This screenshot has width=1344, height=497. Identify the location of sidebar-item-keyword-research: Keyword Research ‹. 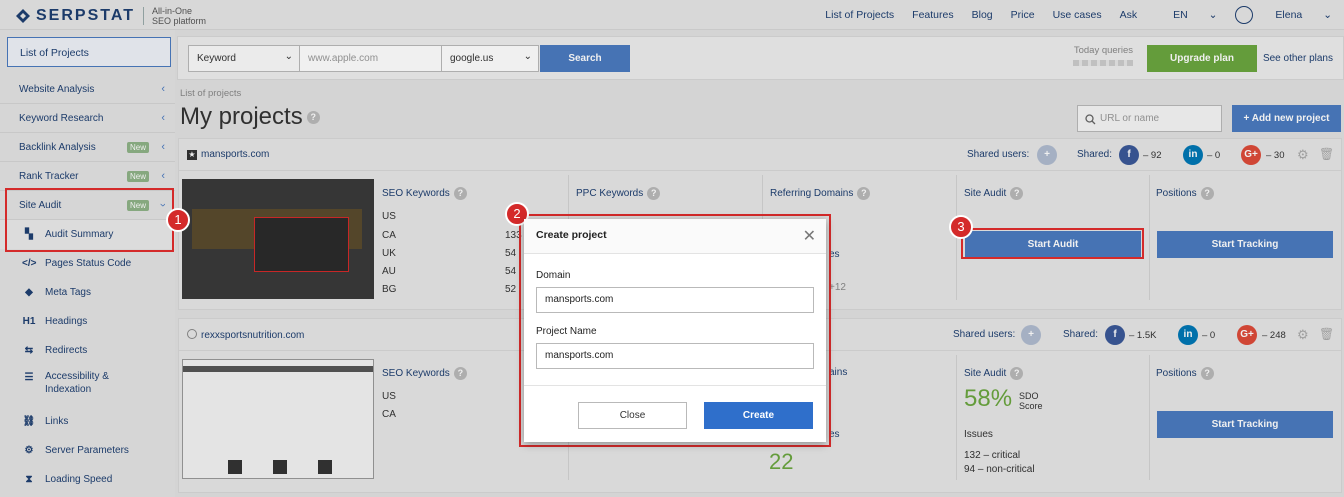
(87, 118).